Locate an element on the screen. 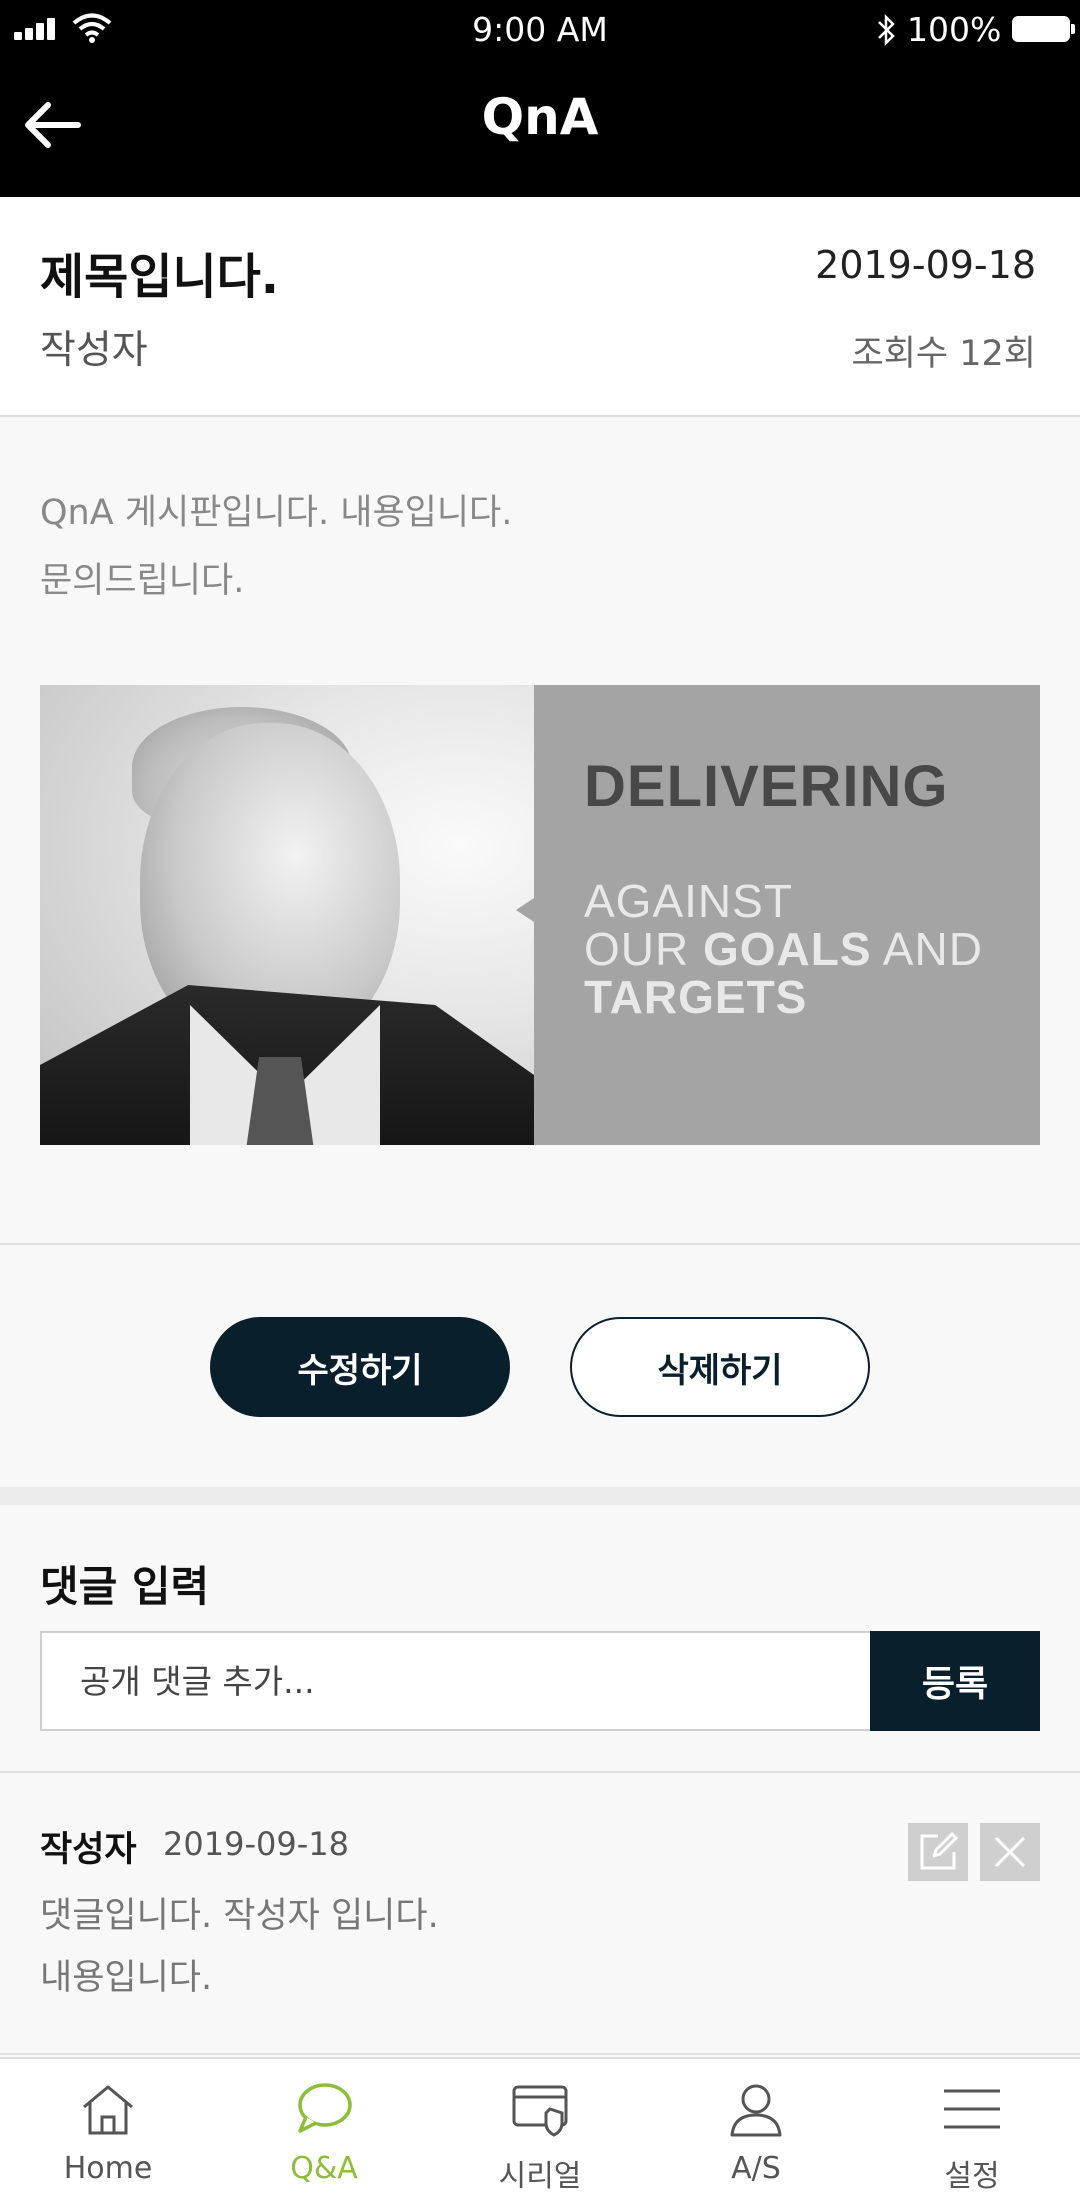  post-content-line: QnA 게시판입니다. 내용입니다. is located at coordinates (276, 513).